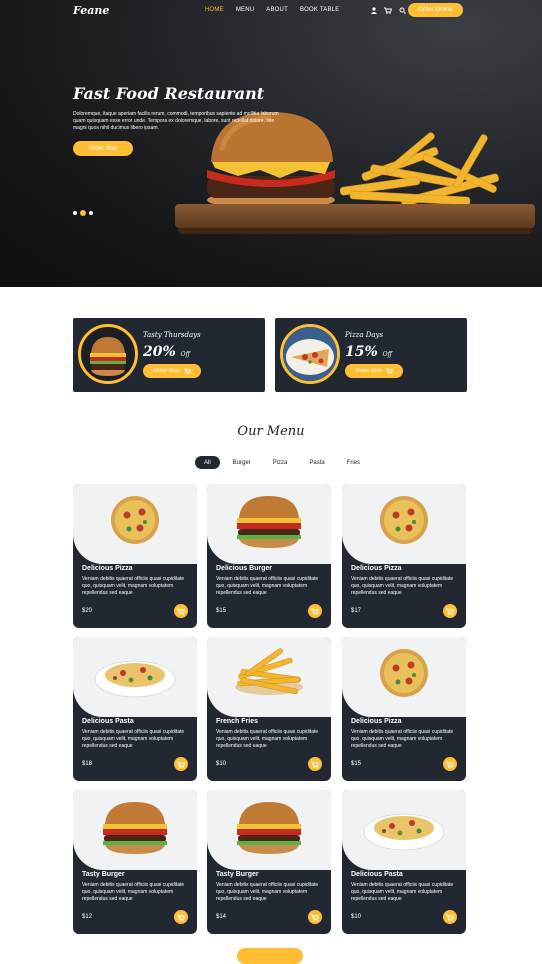  I want to click on pasta-icon, so click(135, 679).